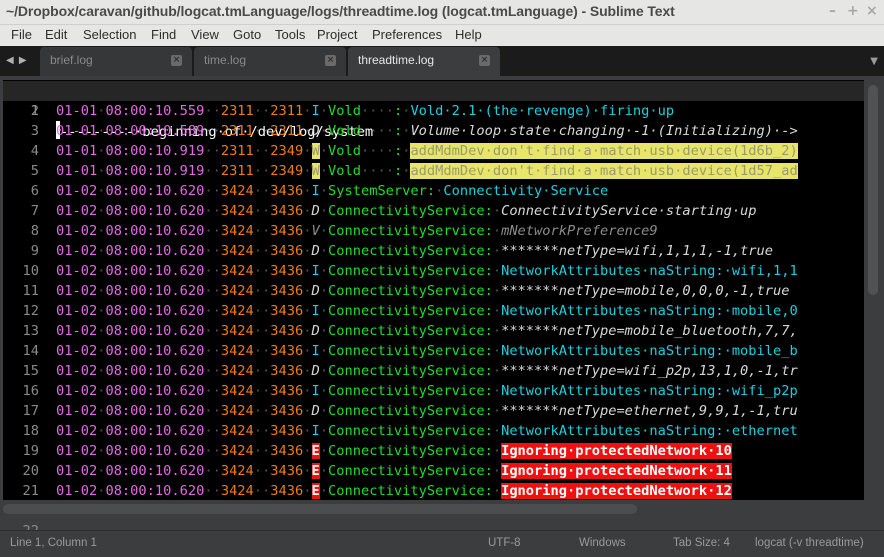 The height and width of the screenshot is (557, 884). Describe the element at coordinates (30, 471) in the screenshot. I see `line-number: 20` at that location.